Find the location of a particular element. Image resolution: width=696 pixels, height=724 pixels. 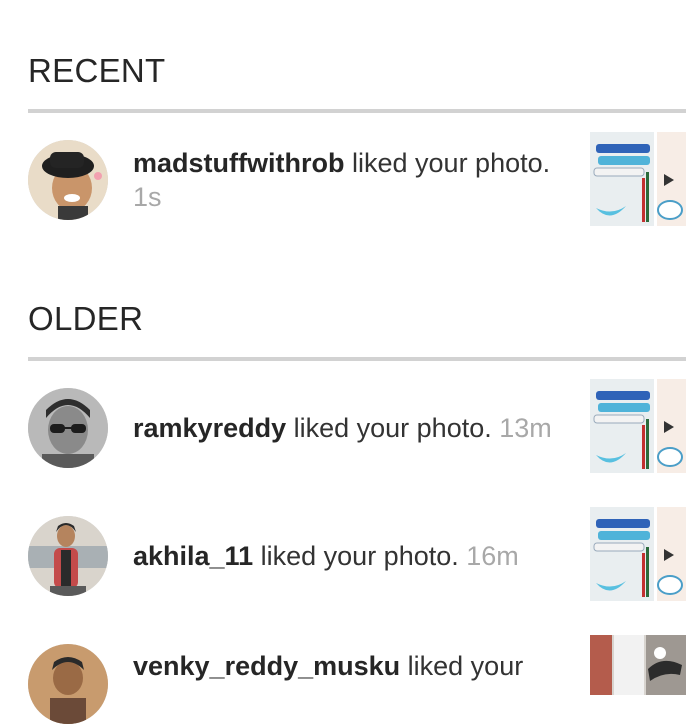

notification-action: liked your is located at coordinates (465, 666).